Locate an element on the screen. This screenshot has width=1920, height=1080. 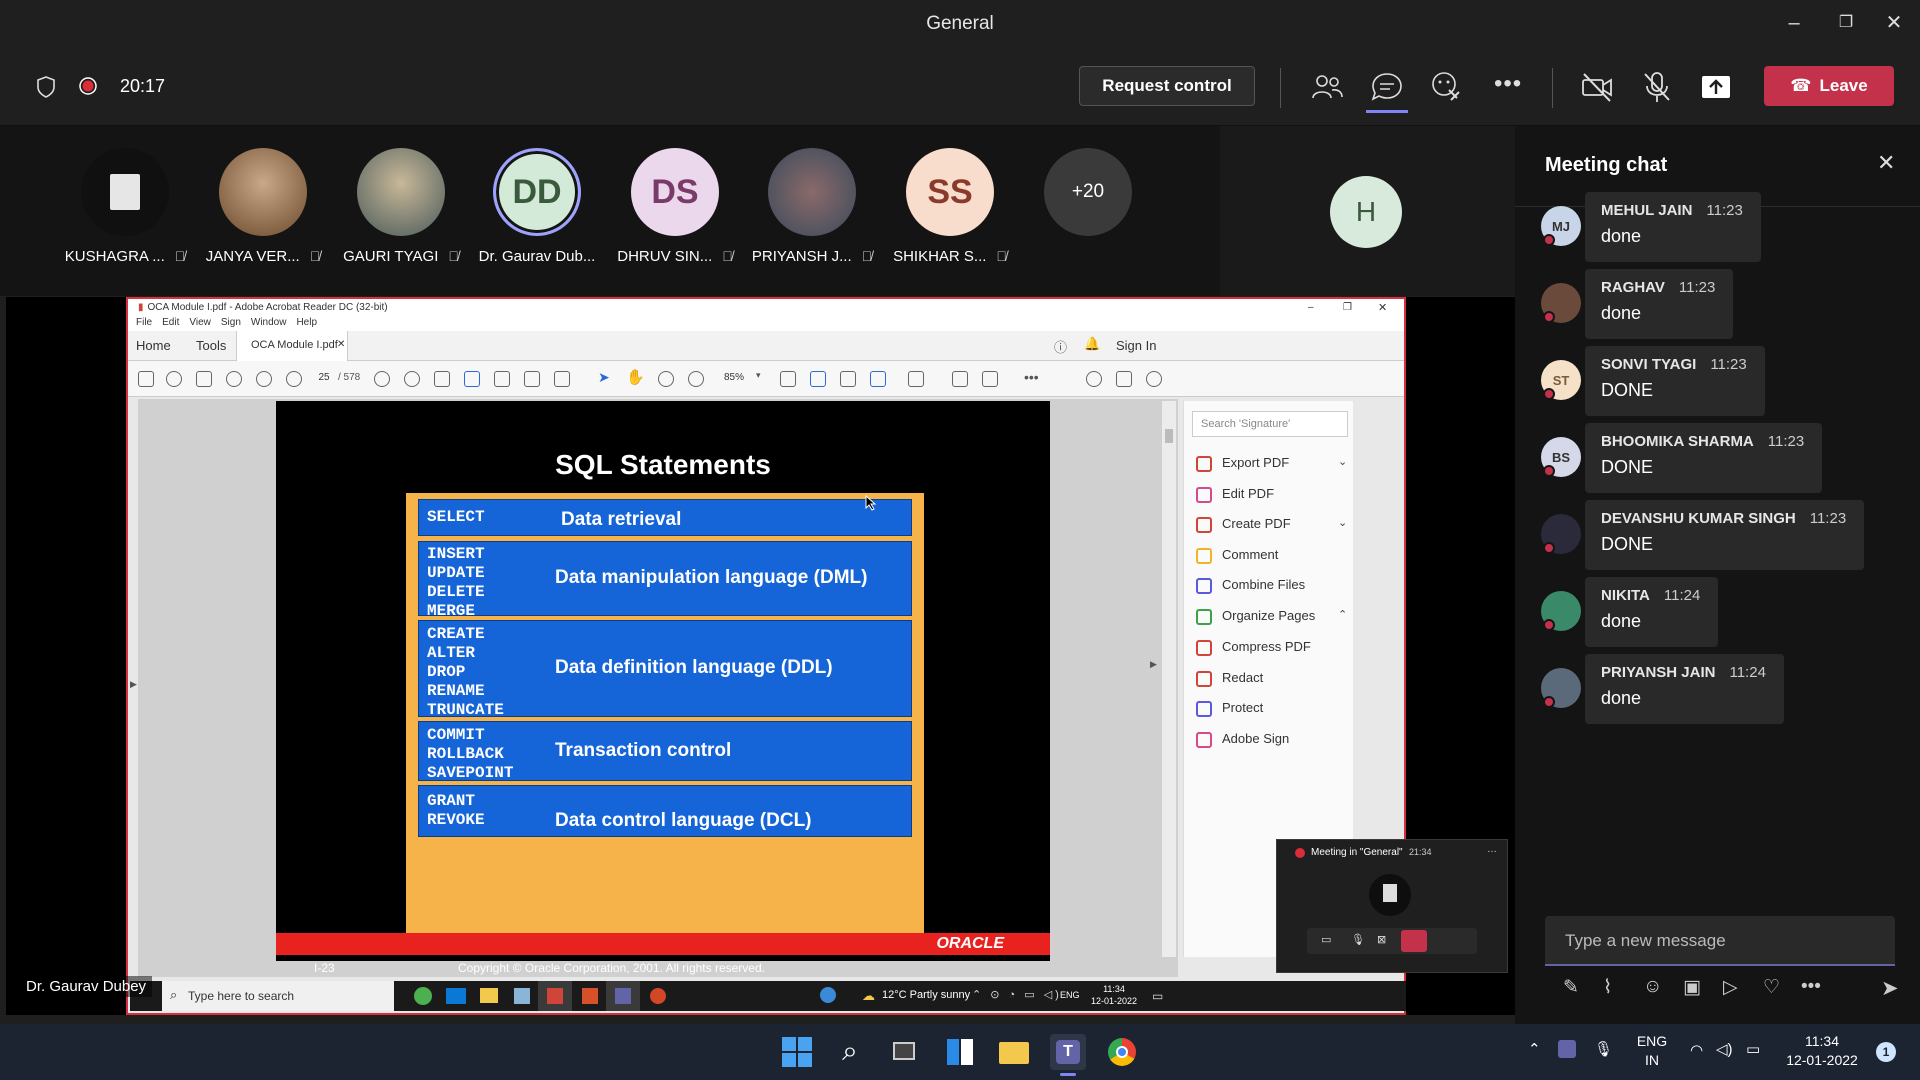
volume-icon: ◁) is located at coordinates (1724, 1049).